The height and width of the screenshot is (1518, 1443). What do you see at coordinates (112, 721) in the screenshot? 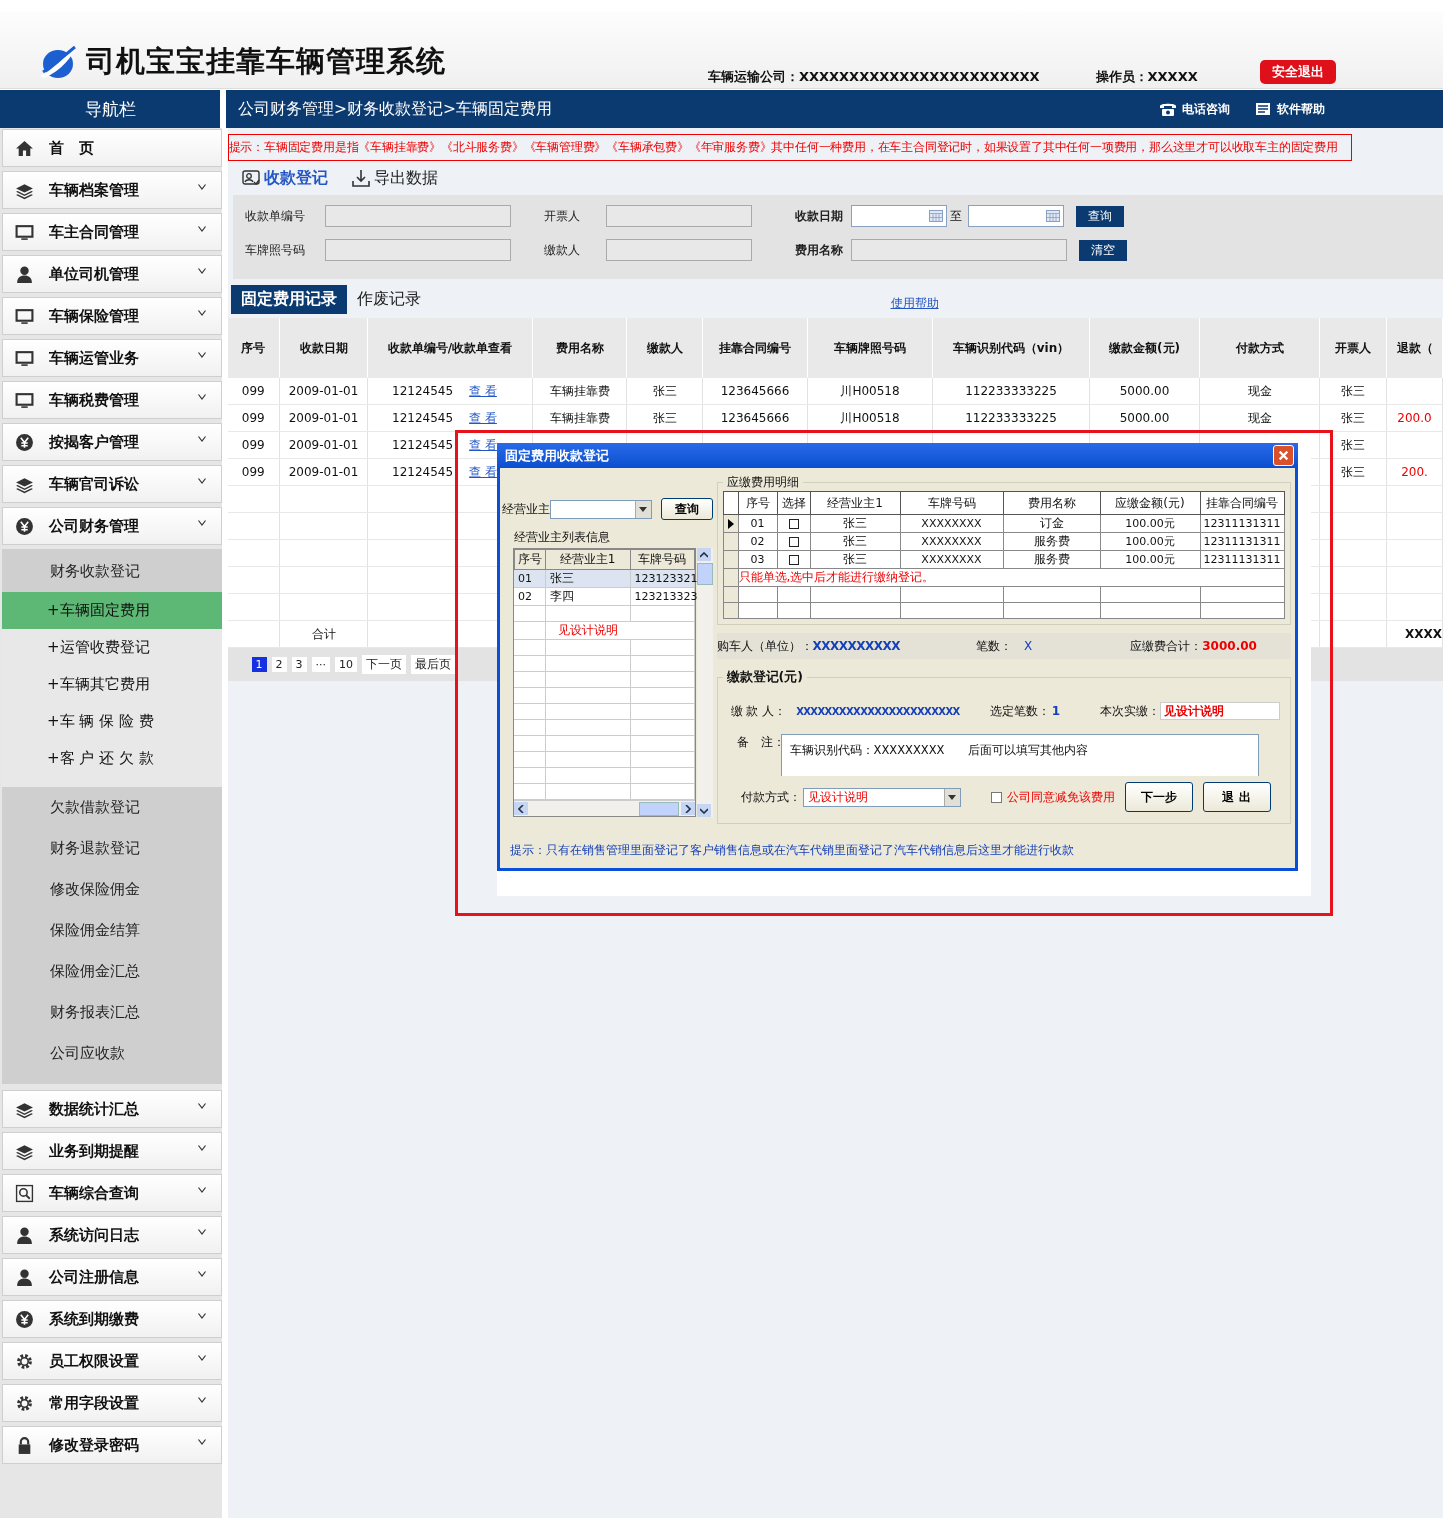
I see `submenu-item: +车 辆 保 险 费` at bounding box center [112, 721].